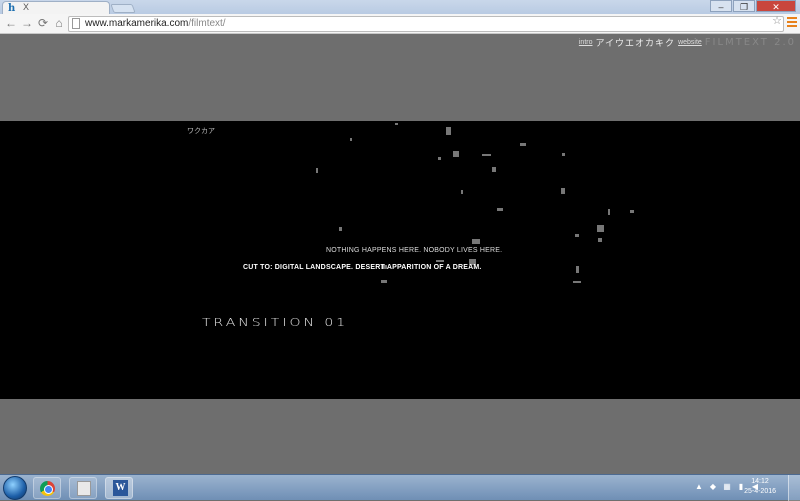 This screenshot has height=501, width=800. I want to click on window-controls: – ❐ ✕, so click(753, 6).